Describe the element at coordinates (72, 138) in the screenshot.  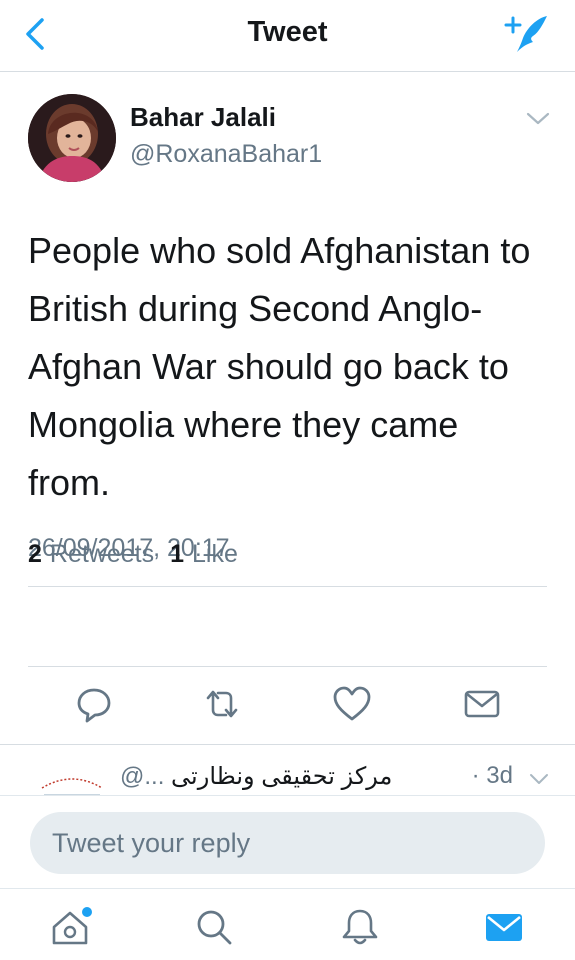
I see `avatar` at that location.